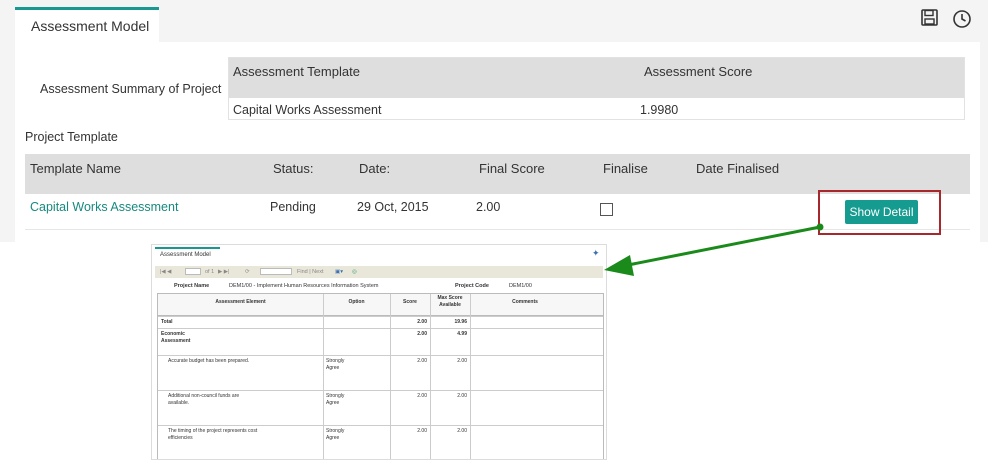  I want to click on grid-header-comments: Comments, so click(525, 302).